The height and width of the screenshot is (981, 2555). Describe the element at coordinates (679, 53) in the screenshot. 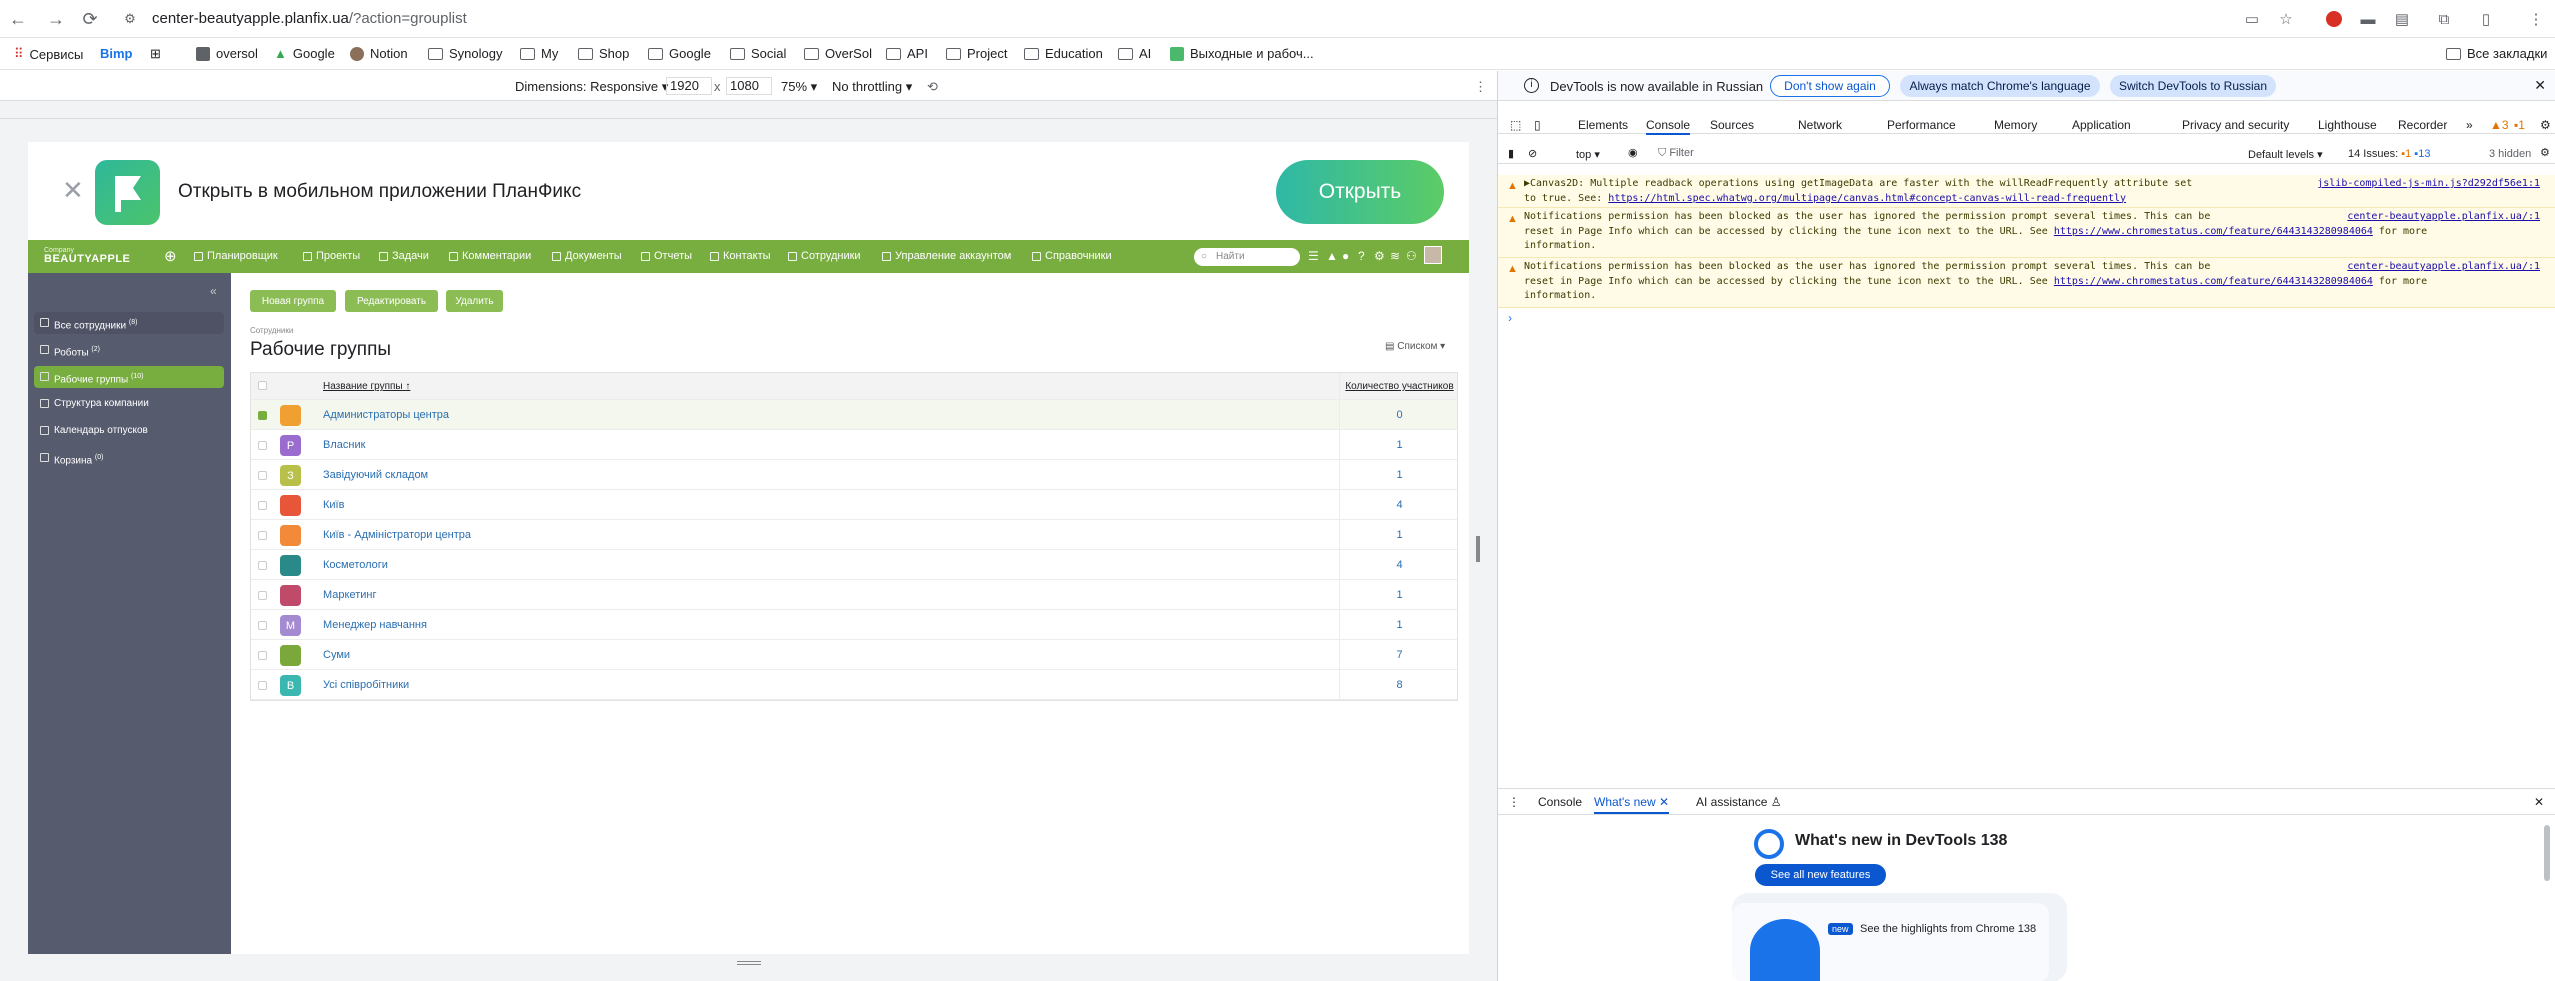

I see `bookmark-google-folder: Google` at that location.